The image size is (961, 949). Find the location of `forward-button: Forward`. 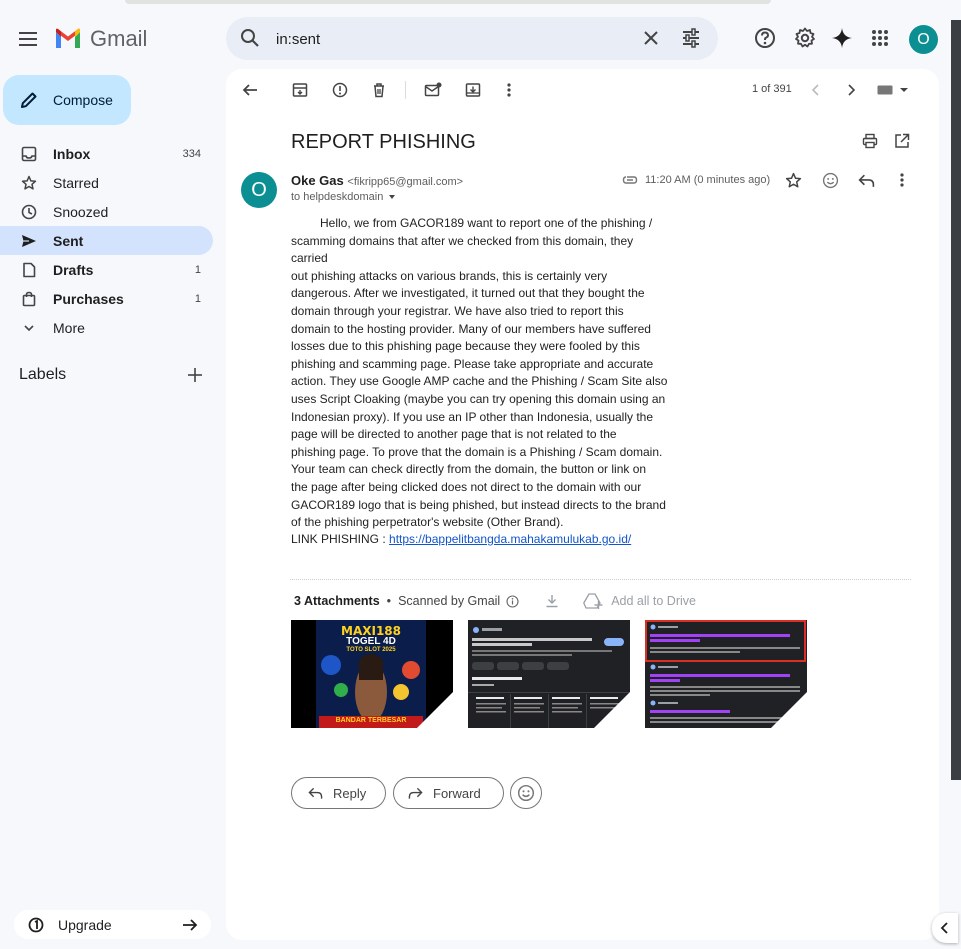

forward-button: Forward is located at coordinates (448, 793).